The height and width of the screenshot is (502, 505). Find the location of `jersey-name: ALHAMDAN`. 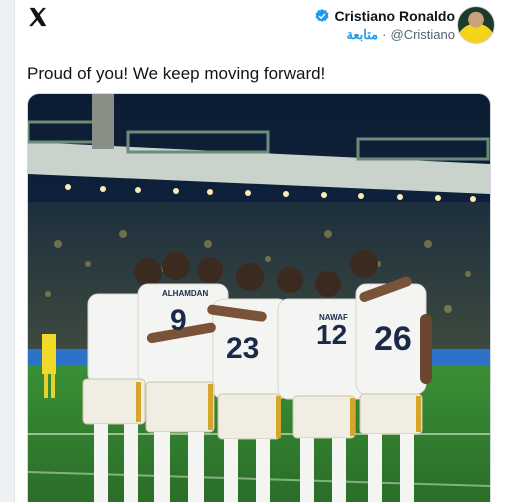

jersey-name: ALHAMDAN is located at coordinates (185, 293).